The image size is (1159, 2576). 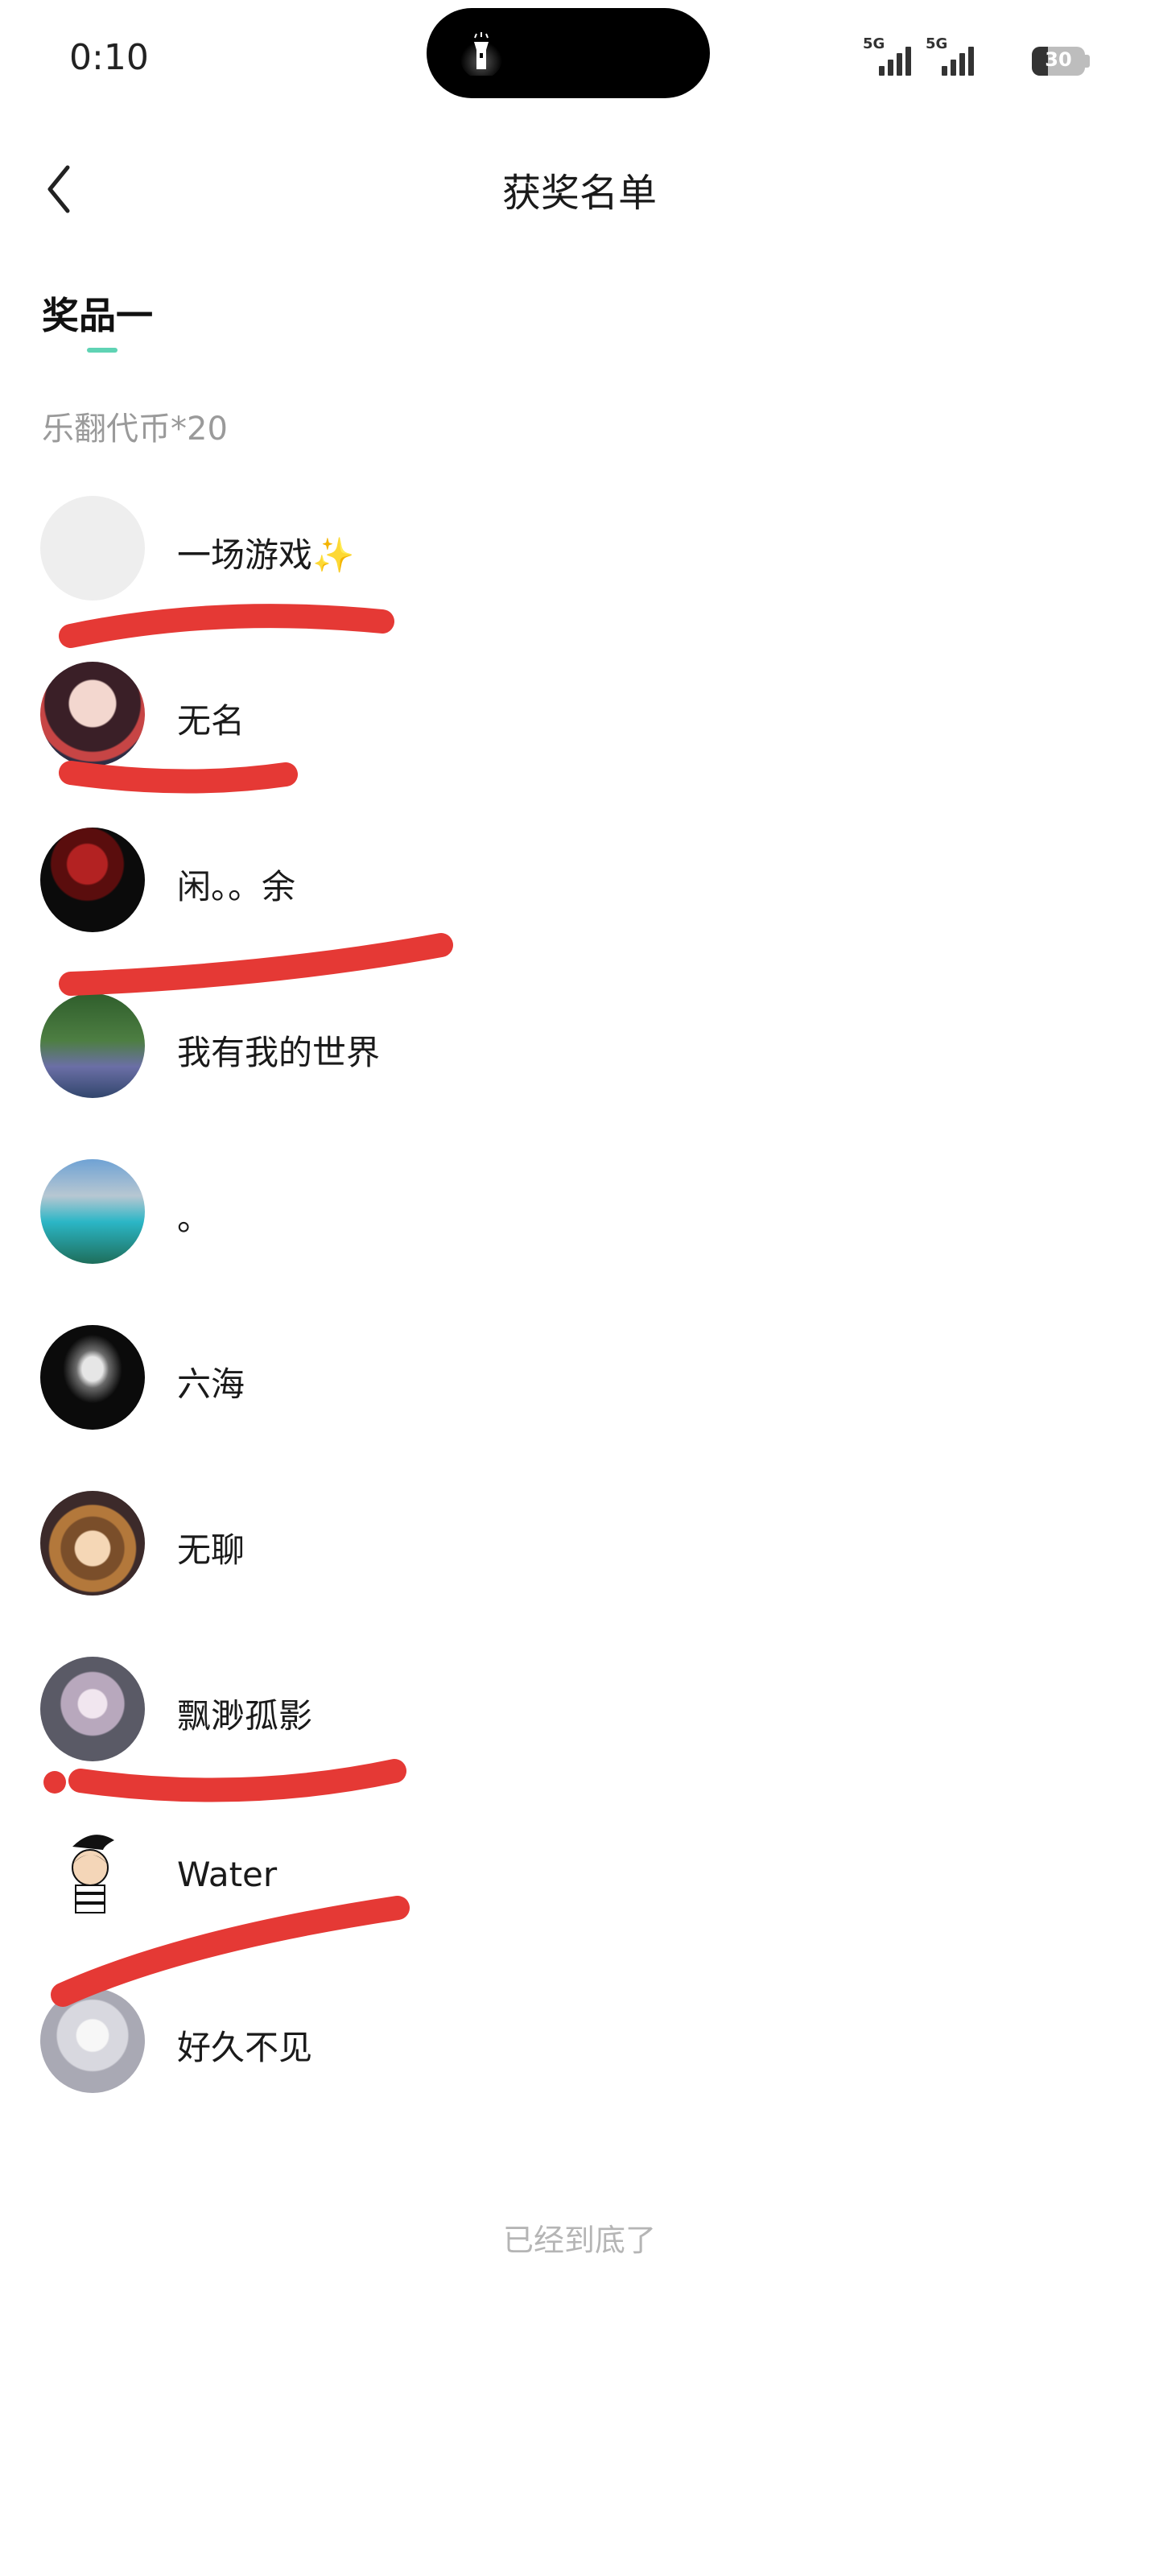 I want to click on winner-row: Water, so click(x=579, y=1892).